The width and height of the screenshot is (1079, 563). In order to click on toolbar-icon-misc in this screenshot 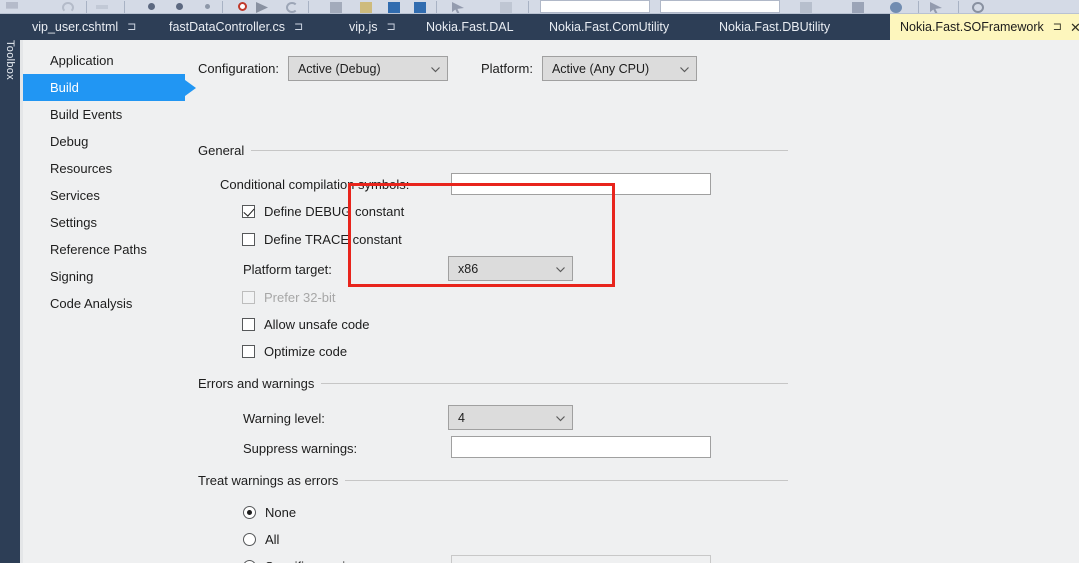, I will do `click(506, 7)`.